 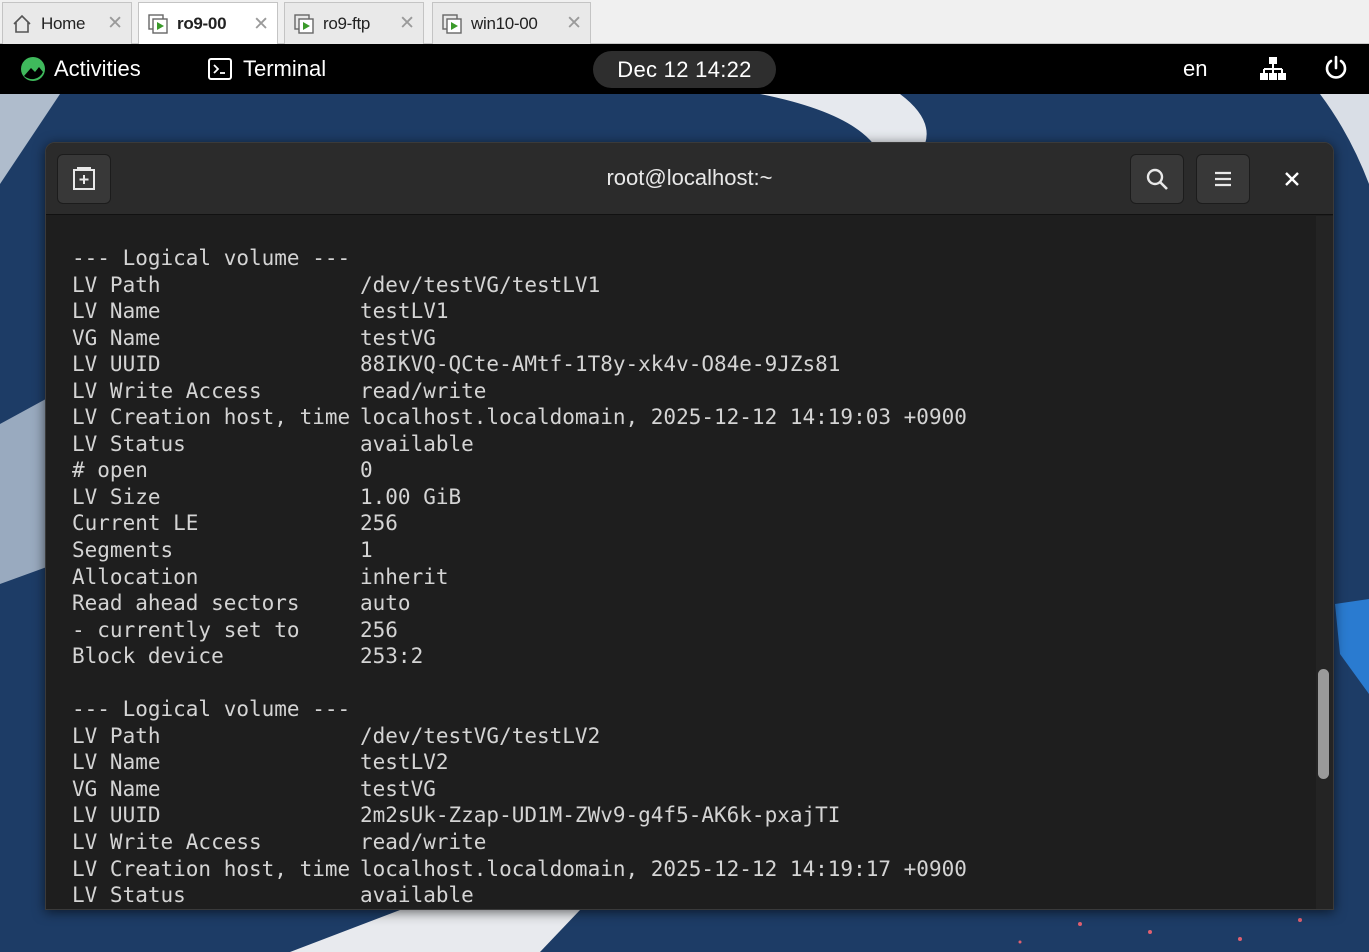 What do you see at coordinates (366, 470) in the screenshot?
I see `field-value: 0` at bounding box center [366, 470].